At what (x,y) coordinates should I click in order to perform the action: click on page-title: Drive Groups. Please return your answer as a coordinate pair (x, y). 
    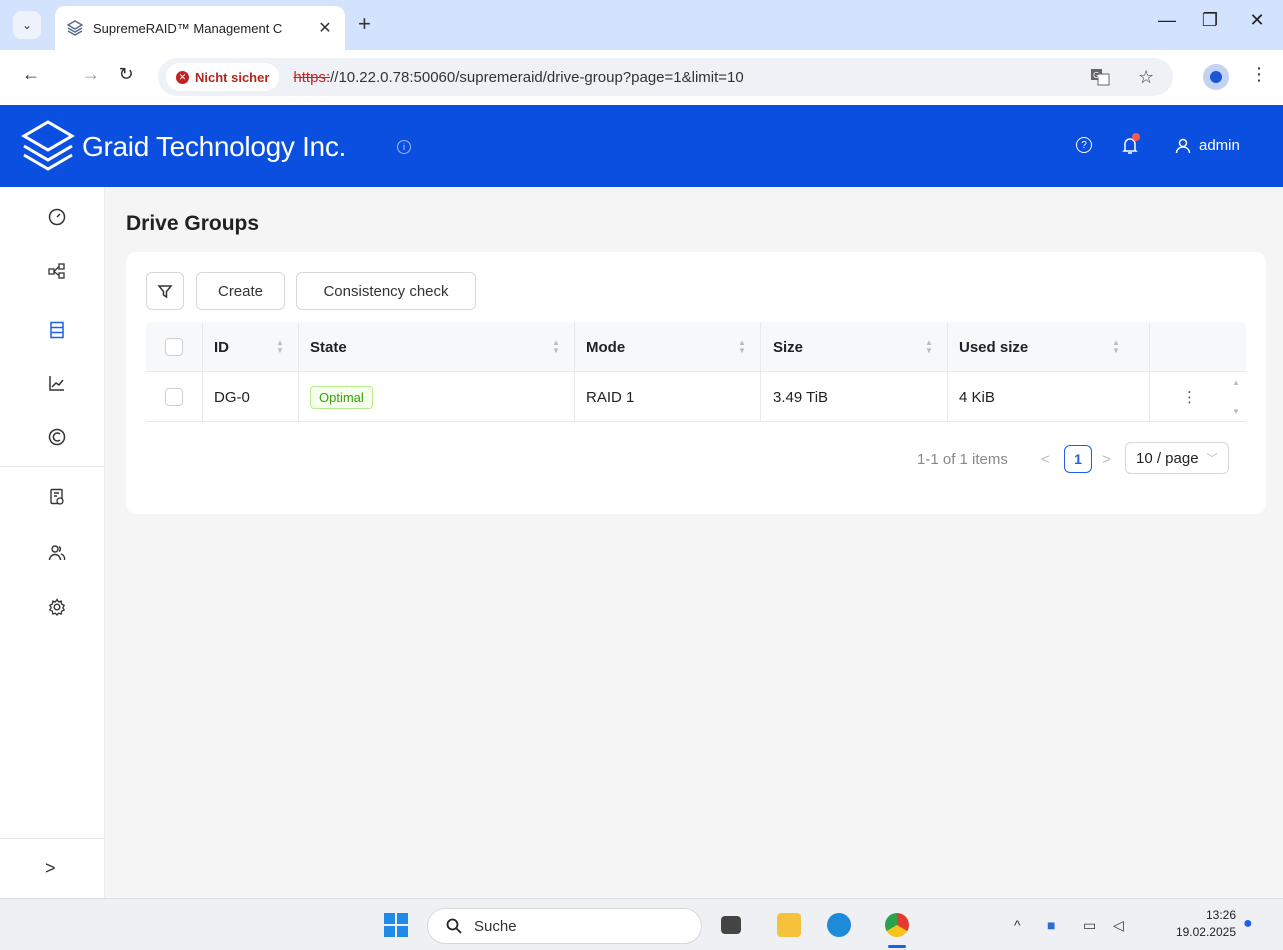
    Looking at the image, I should click on (193, 223).